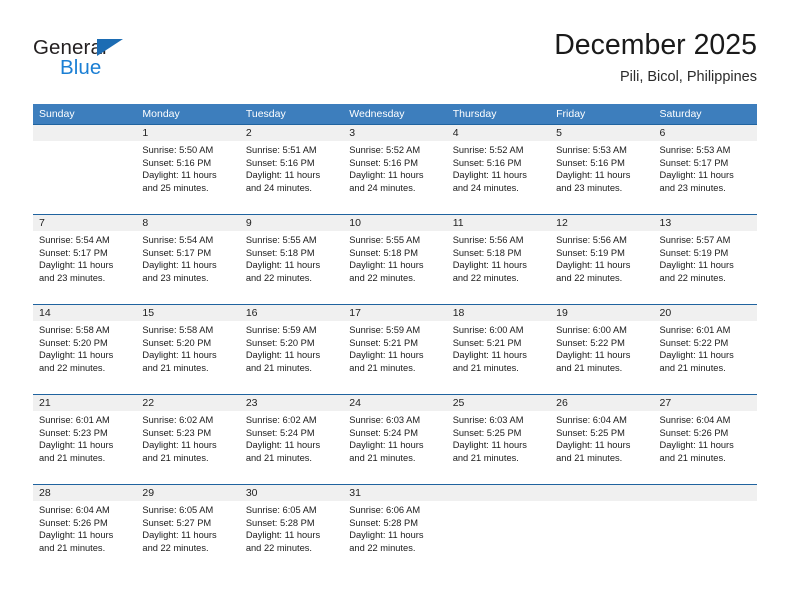 This screenshot has height=612, width=792. Describe the element at coordinates (281, 150) in the screenshot. I see `day-sunrise-text: Sunrise: 5:51 AM` at that location.